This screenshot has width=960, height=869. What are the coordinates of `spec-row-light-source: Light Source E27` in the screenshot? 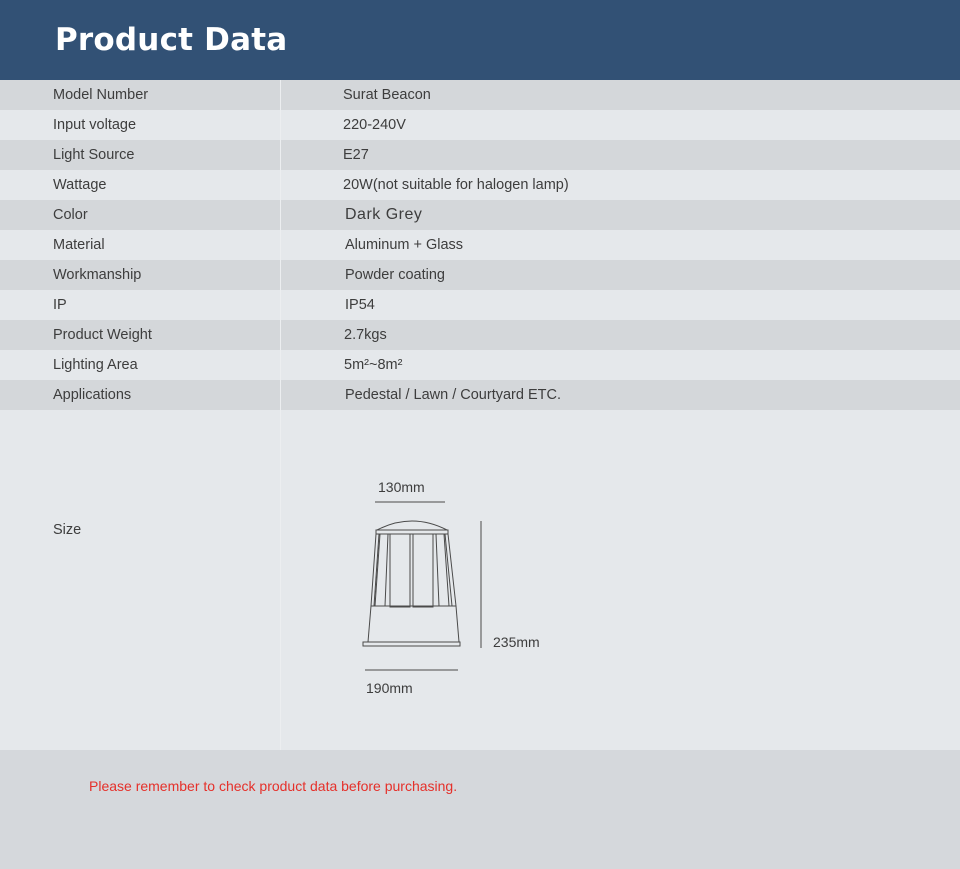 It's located at (480, 155).